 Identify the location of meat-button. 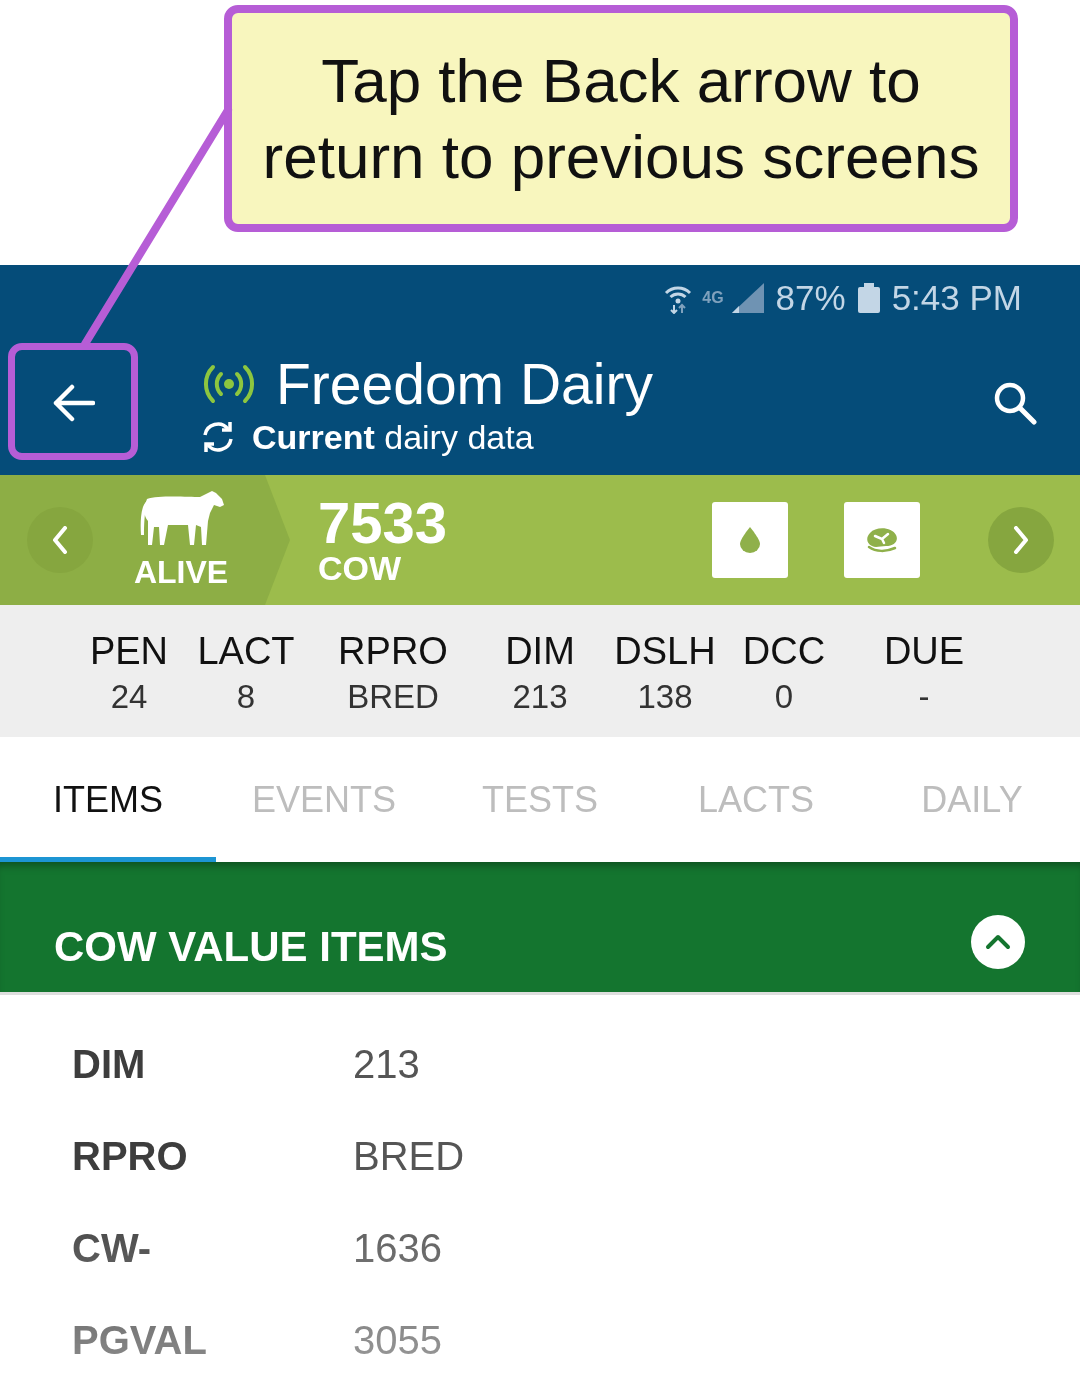
(882, 540).